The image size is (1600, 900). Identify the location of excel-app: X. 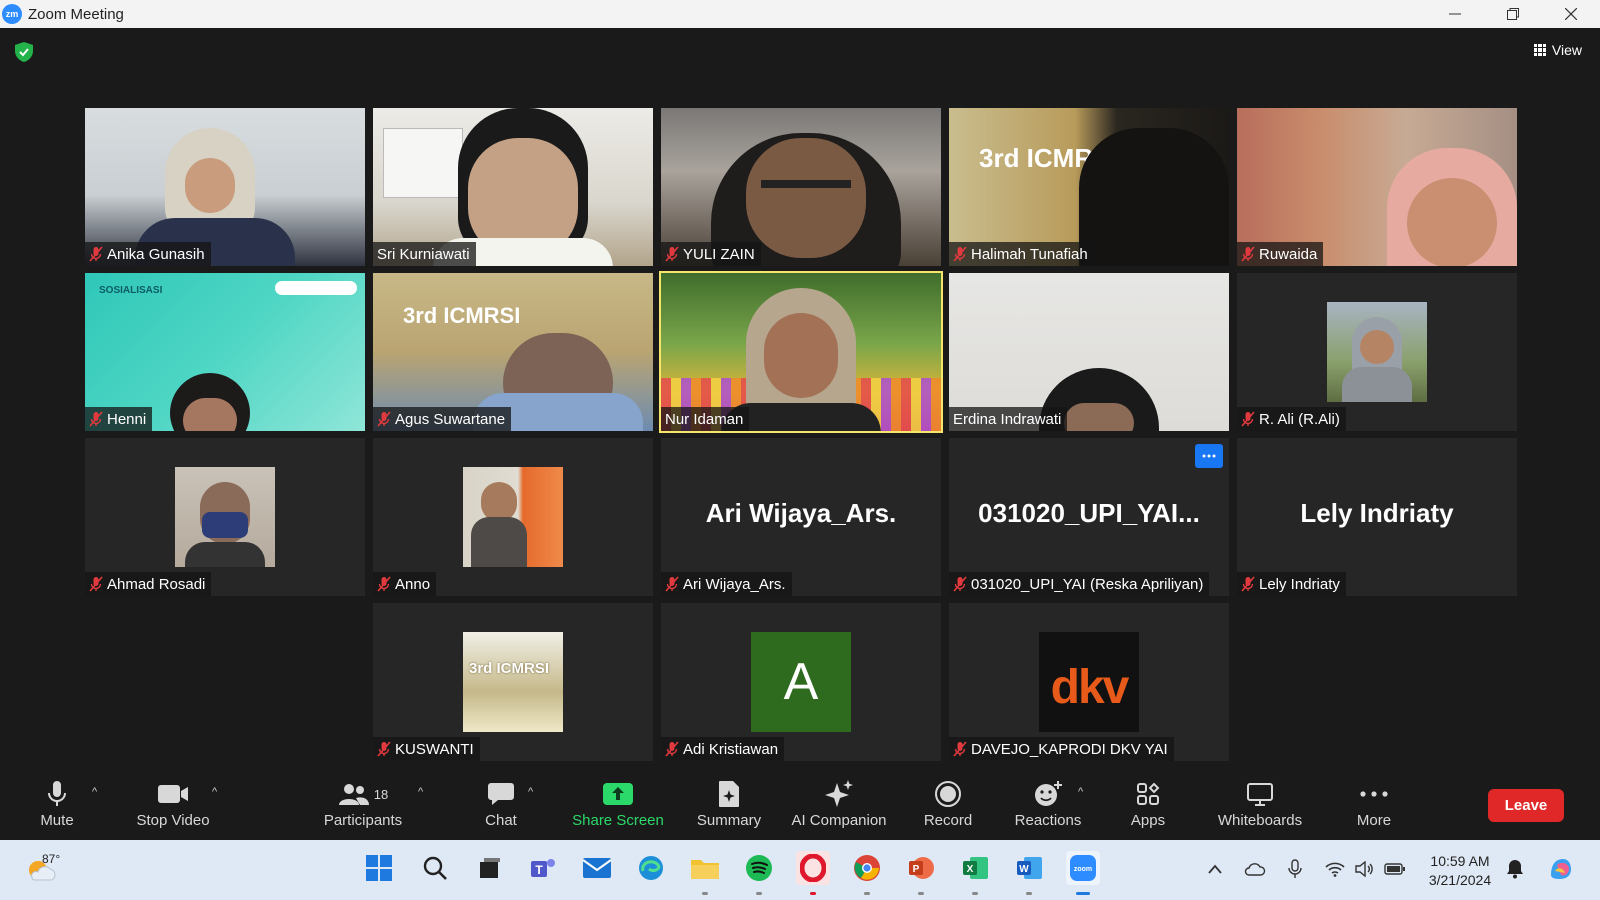
(975, 868).